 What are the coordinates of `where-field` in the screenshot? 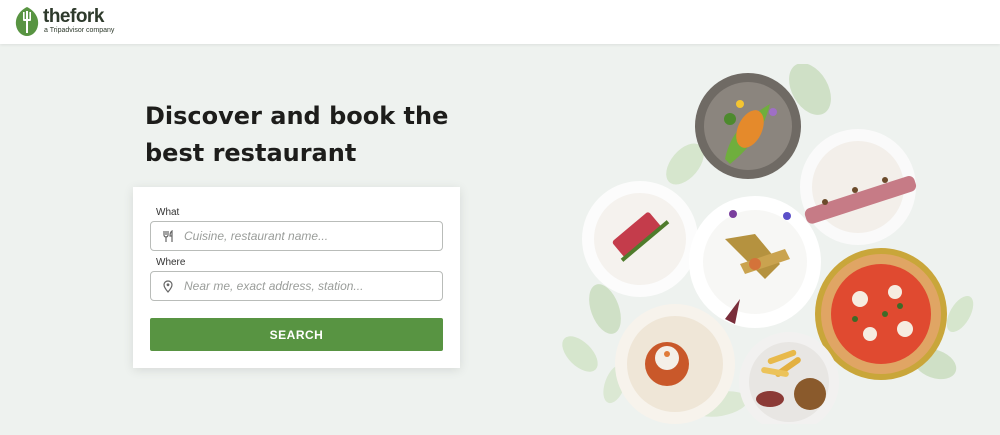 It's located at (296, 286).